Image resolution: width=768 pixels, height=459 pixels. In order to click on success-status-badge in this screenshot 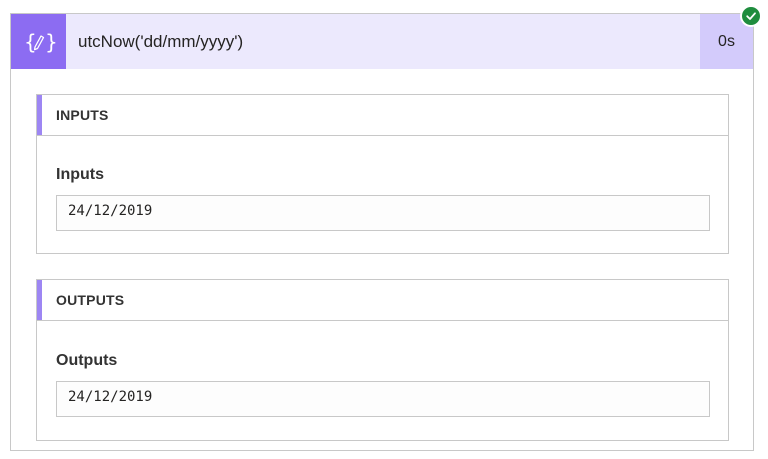, I will do `click(751, 16)`.